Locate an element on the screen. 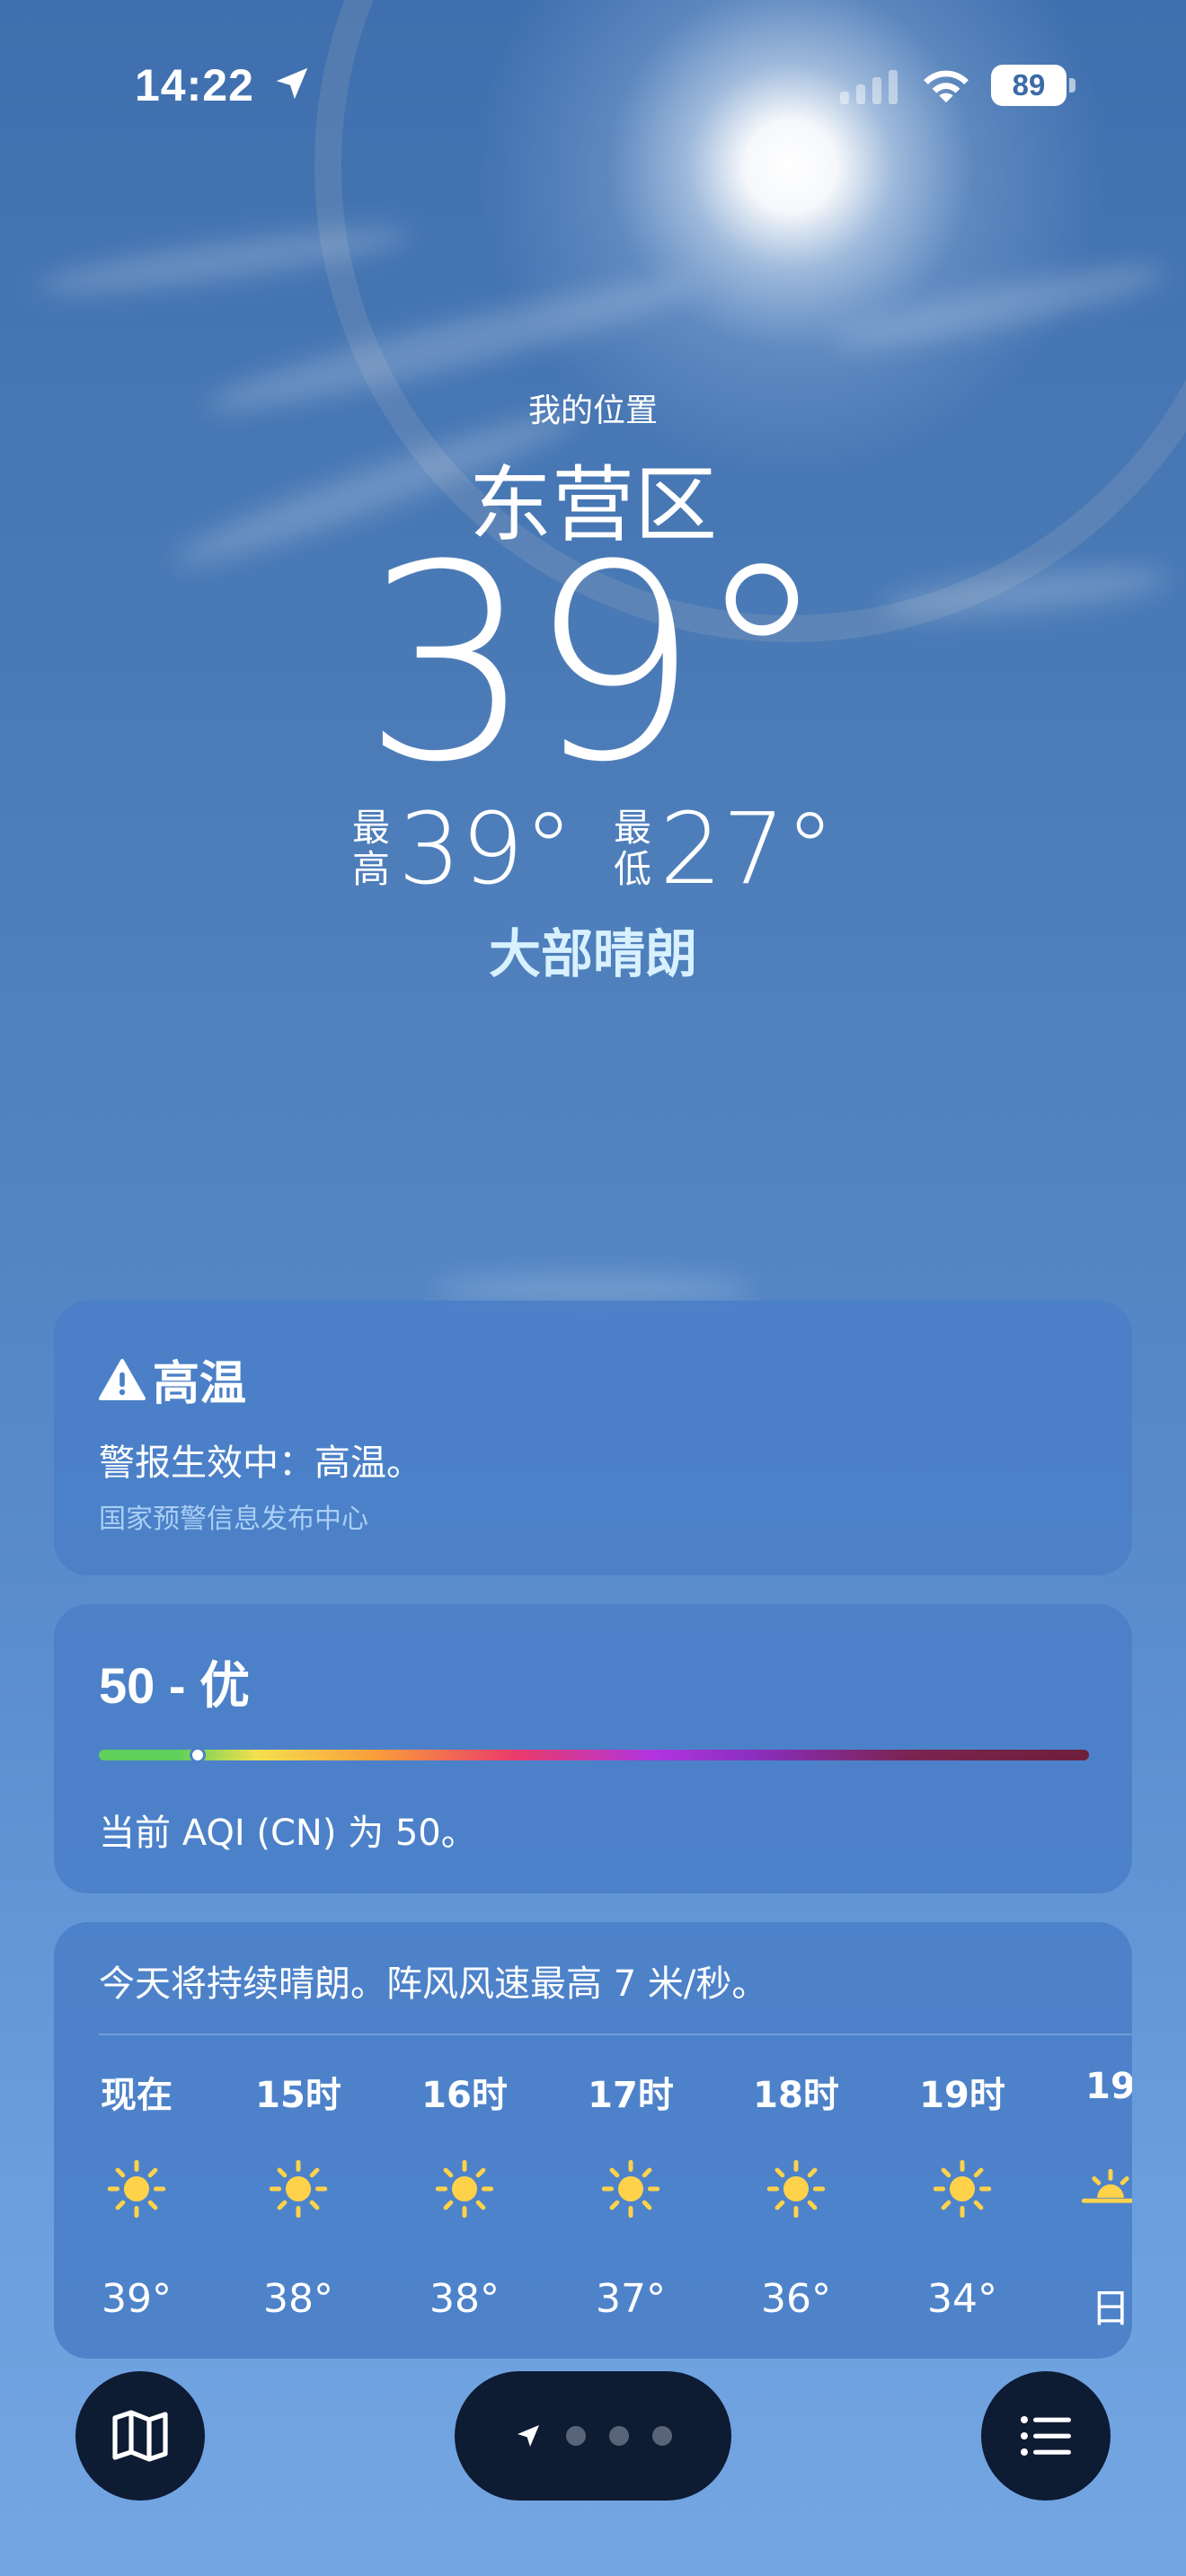 Image resolution: width=1186 pixels, height=2576 pixels. alert-source: 国家预警信息发布中心 is located at coordinates (234, 1519).